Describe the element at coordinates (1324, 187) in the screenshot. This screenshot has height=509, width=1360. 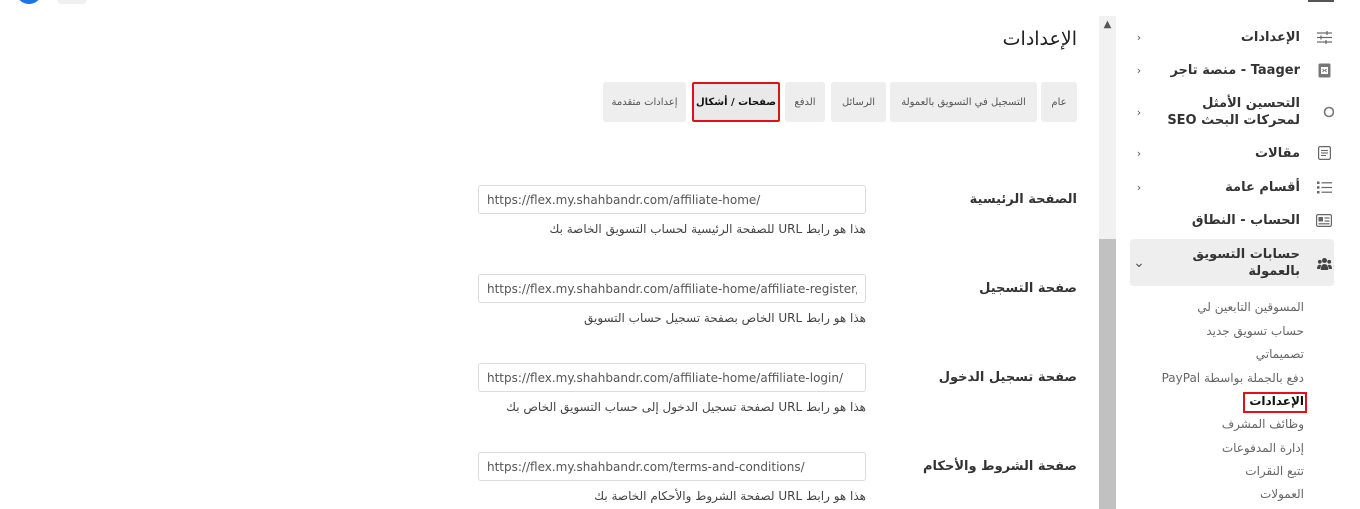
I see `list-icon` at that location.